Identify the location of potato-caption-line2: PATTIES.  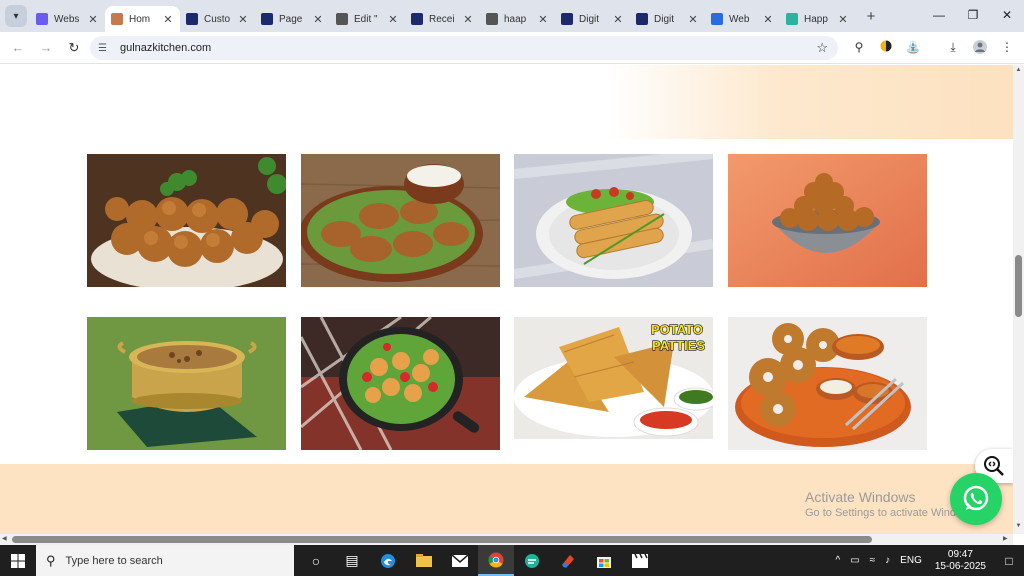
(678, 345).